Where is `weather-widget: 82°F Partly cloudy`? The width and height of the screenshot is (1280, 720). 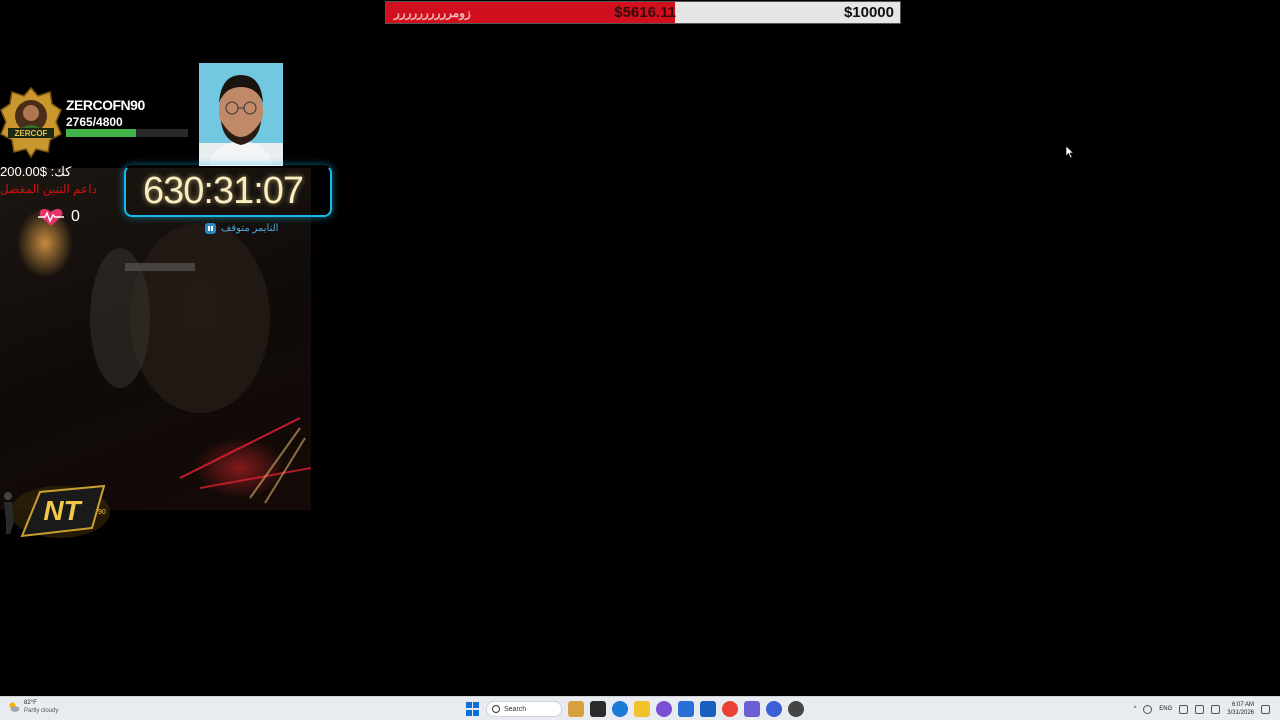
weather-widget: 82°F Partly cloudy is located at coordinates (33, 707).